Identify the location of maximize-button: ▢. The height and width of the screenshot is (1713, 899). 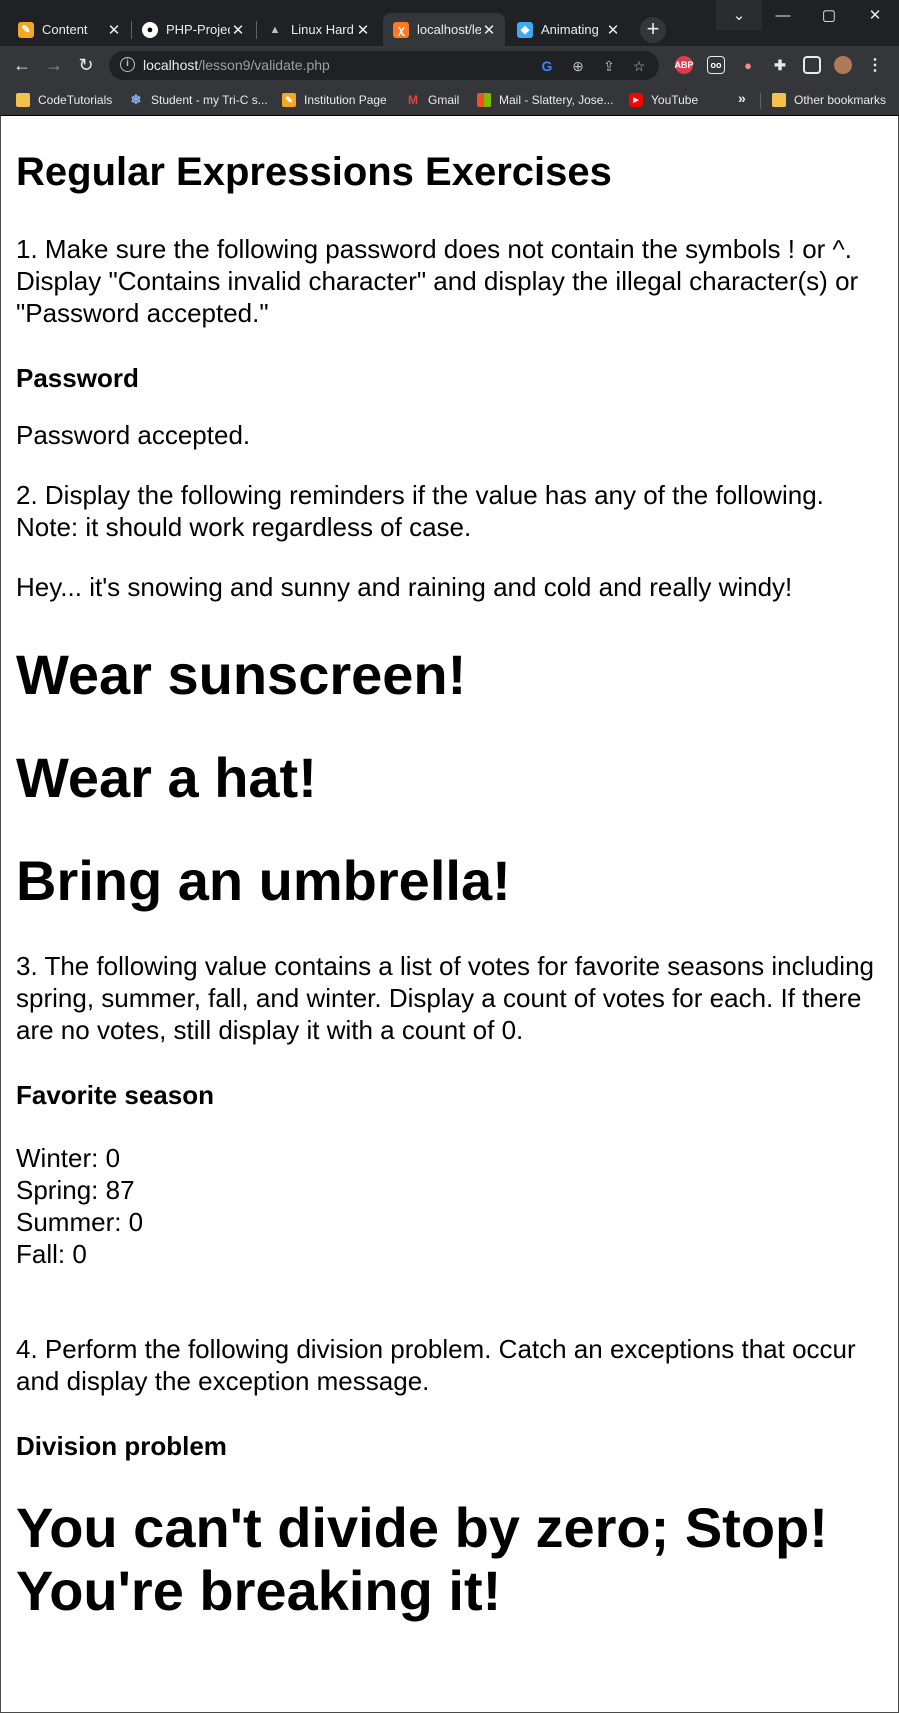
(829, 15).